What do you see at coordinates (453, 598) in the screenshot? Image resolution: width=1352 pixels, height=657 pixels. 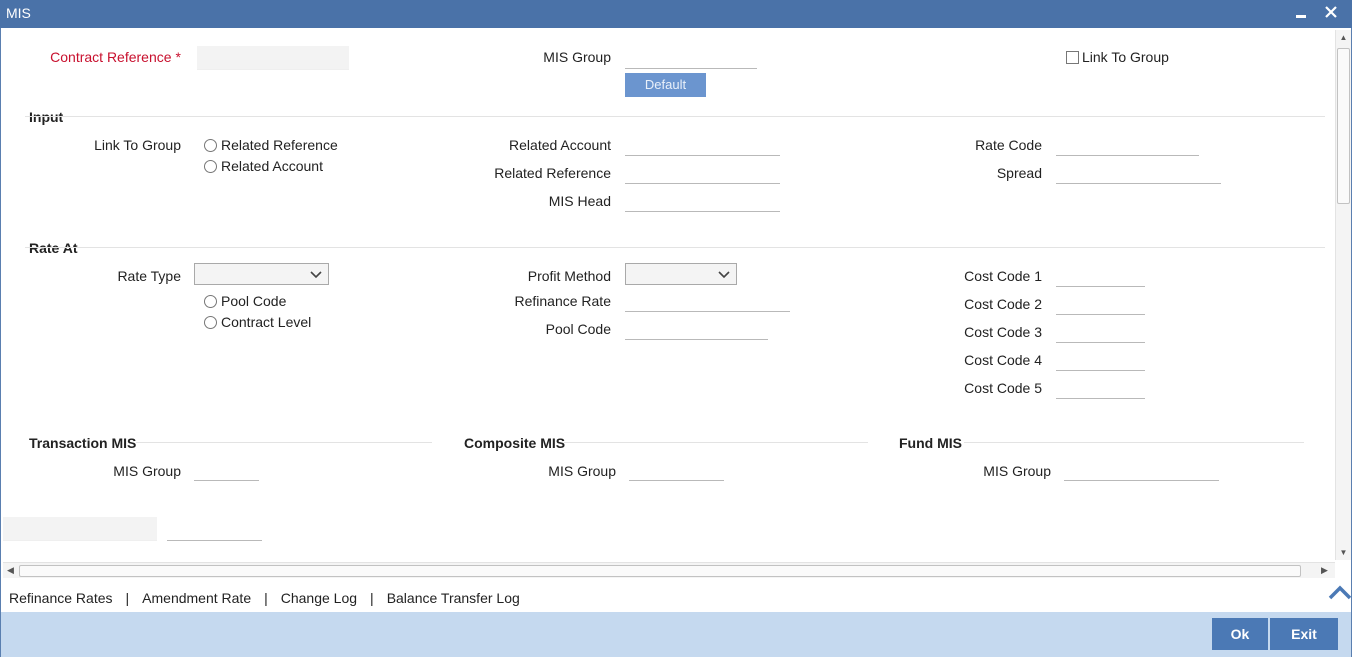 I see `balance-transfer-log-link: Balance Transfer Log` at bounding box center [453, 598].